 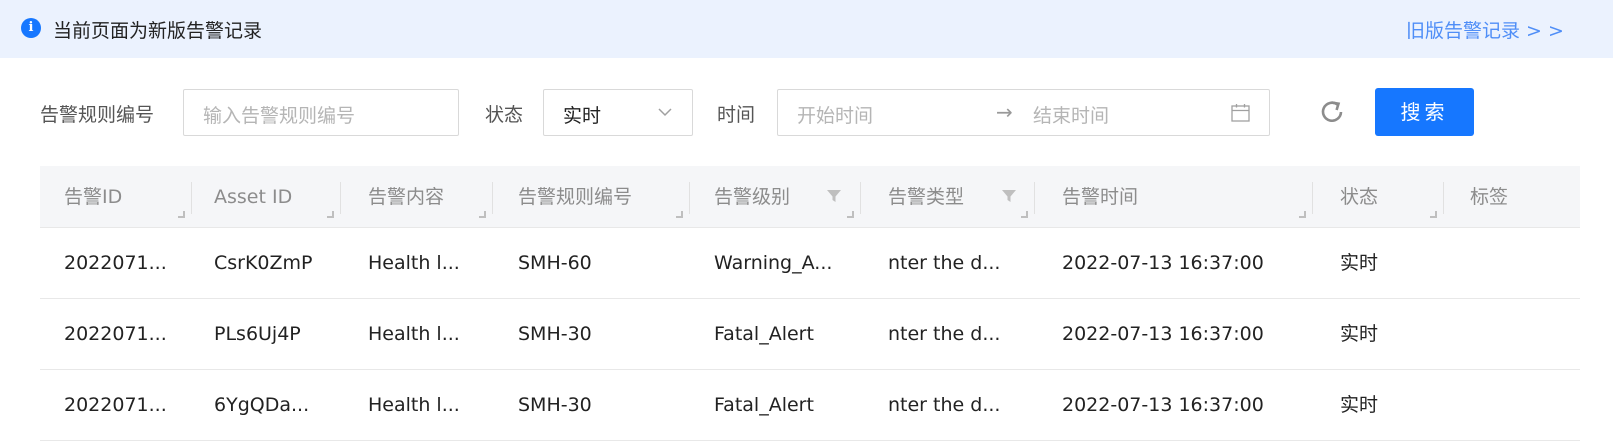 What do you see at coordinates (618, 112) in the screenshot?
I see `status-select: 实时` at bounding box center [618, 112].